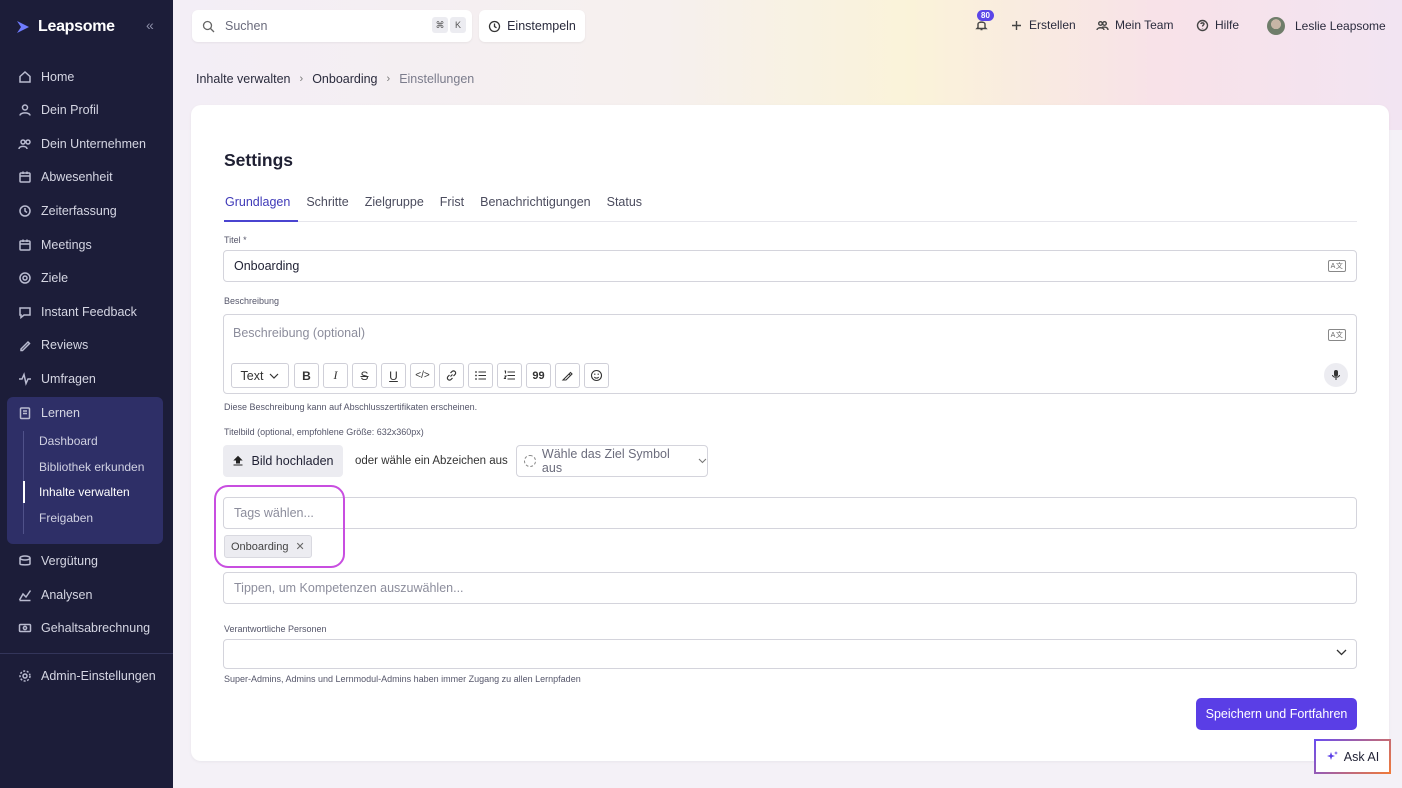 This screenshot has width=1402, height=788. What do you see at coordinates (1102, 25) in the screenshot?
I see `team-icon` at bounding box center [1102, 25].